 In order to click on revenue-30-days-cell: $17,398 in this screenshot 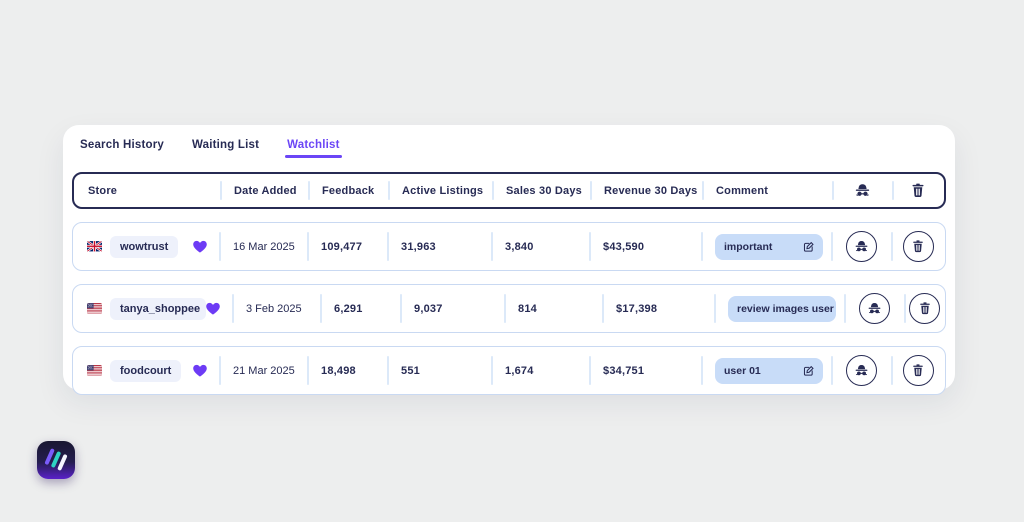, I will do `click(658, 308)`.